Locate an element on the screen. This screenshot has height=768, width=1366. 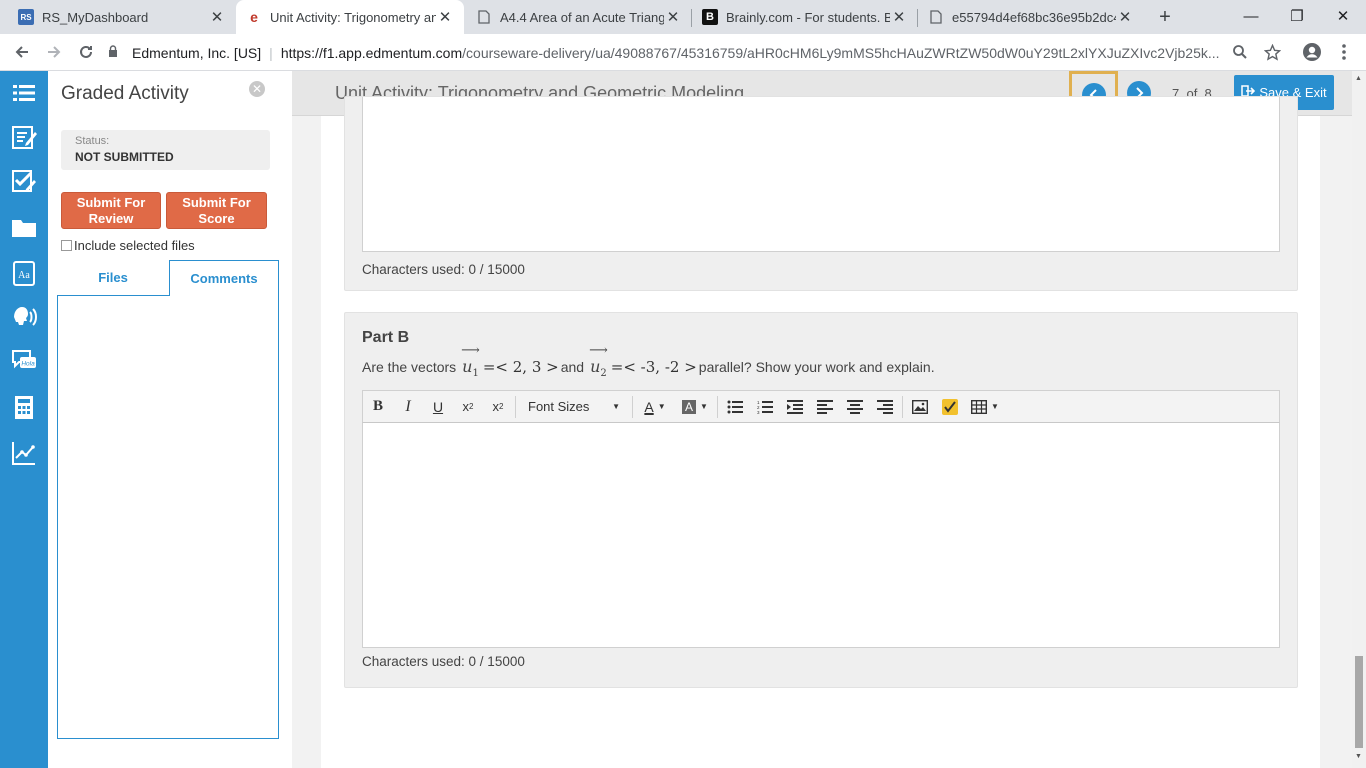
nav-contents-list-icon is located at coordinates (24, 93).